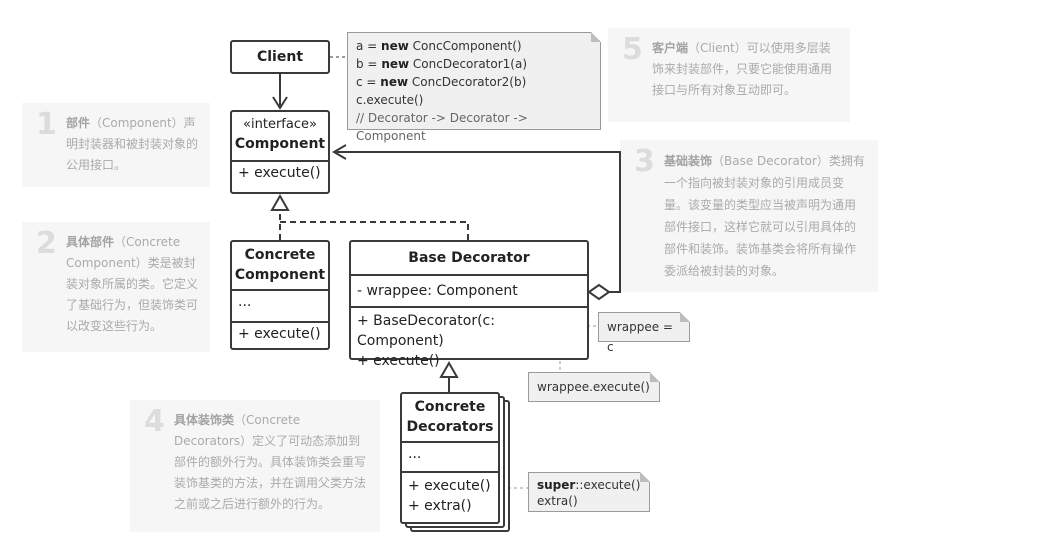  I want to click on code-line: c = new ConcDecorator2(b), so click(441, 82).